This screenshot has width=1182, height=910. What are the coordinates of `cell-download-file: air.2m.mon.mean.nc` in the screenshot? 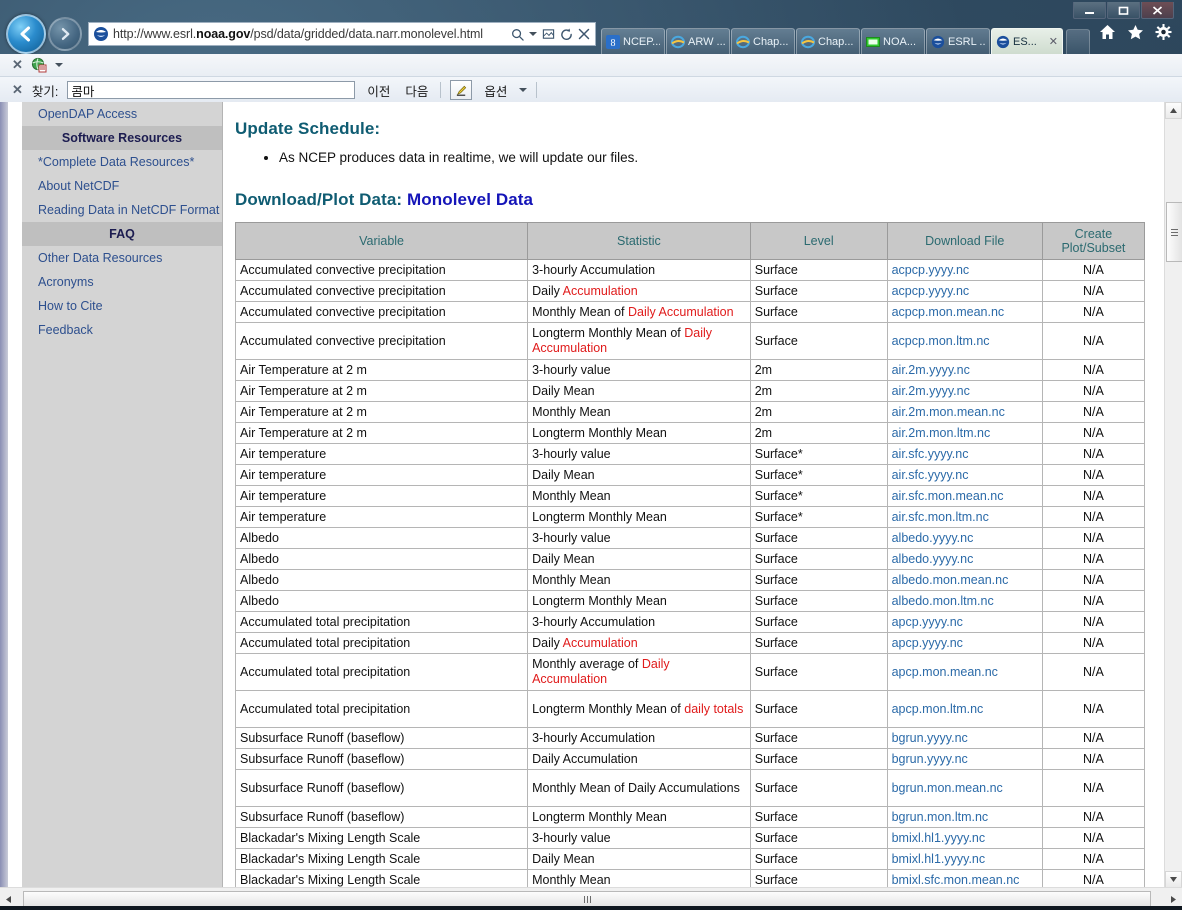 It's located at (964, 412).